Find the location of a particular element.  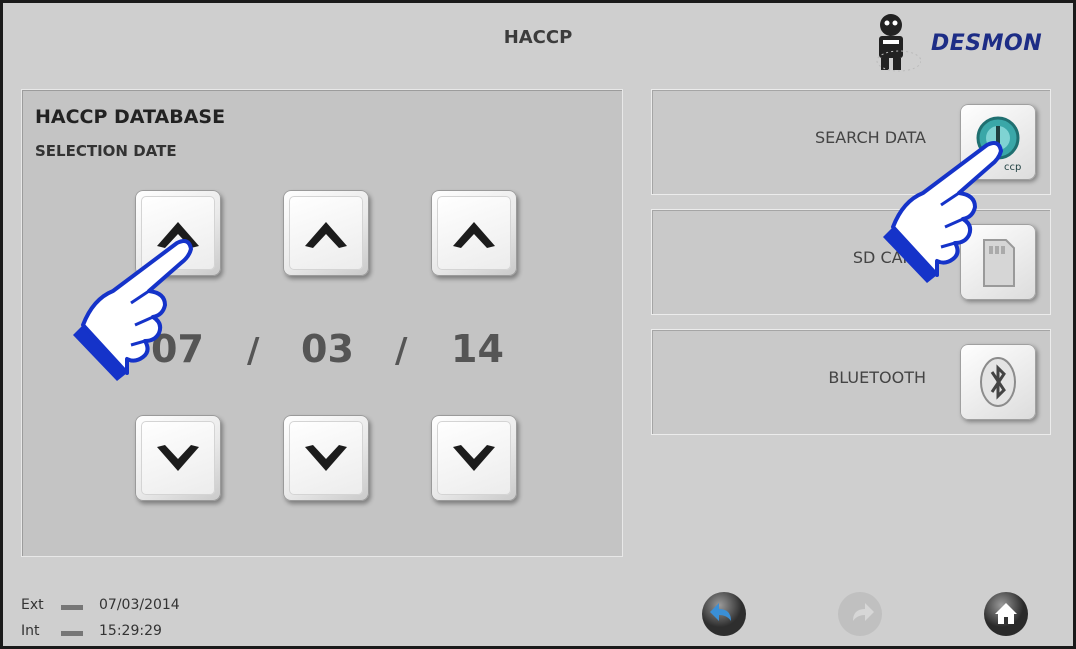

back-button is located at coordinates (724, 614).